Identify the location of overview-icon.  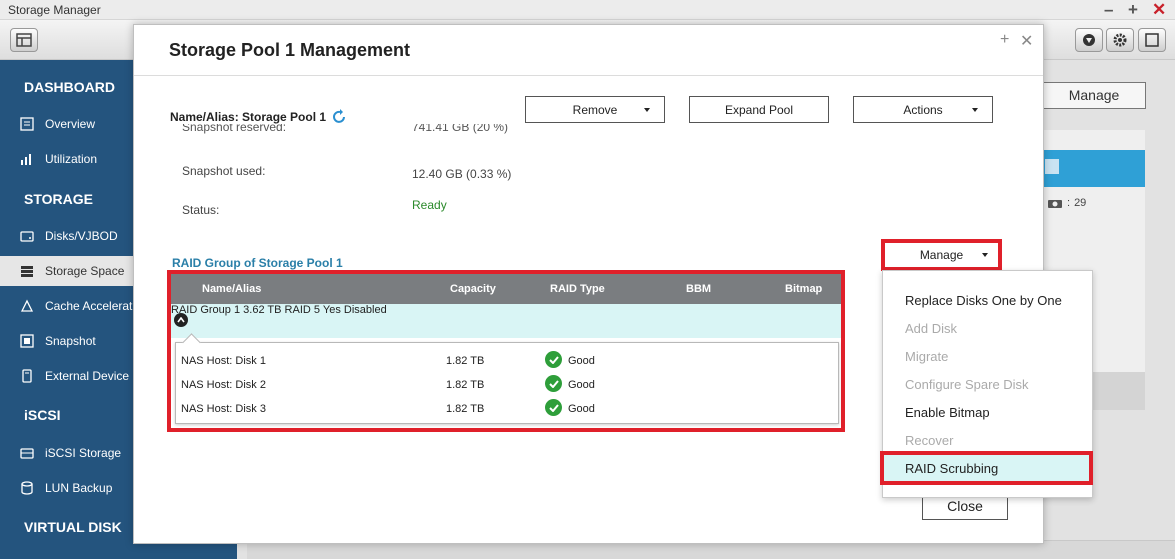
(27, 124).